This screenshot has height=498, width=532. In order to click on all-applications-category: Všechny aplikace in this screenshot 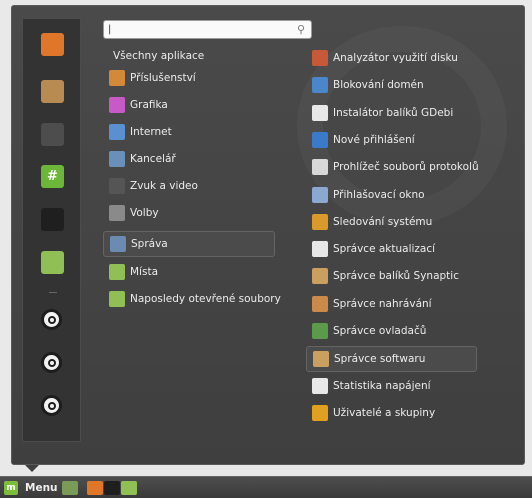, I will do `click(158, 56)`.